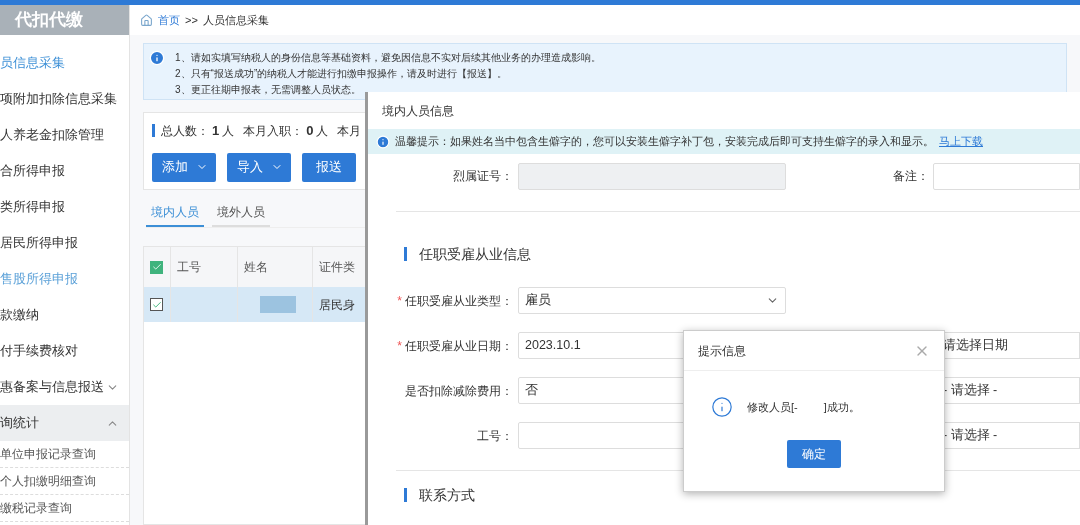  Describe the element at coordinates (259, 167) in the screenshot. I see `action-button: 导入` at that location.